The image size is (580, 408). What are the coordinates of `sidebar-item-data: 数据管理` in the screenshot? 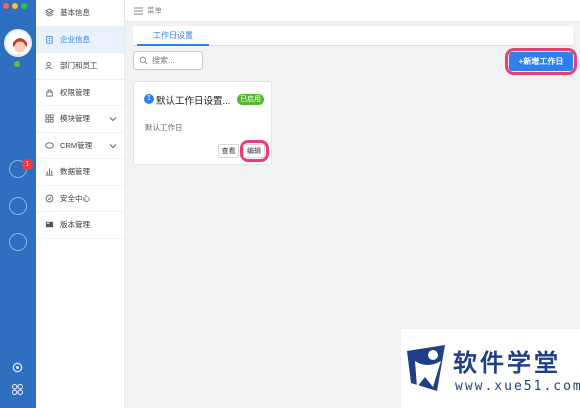 It's located at (80, 172).